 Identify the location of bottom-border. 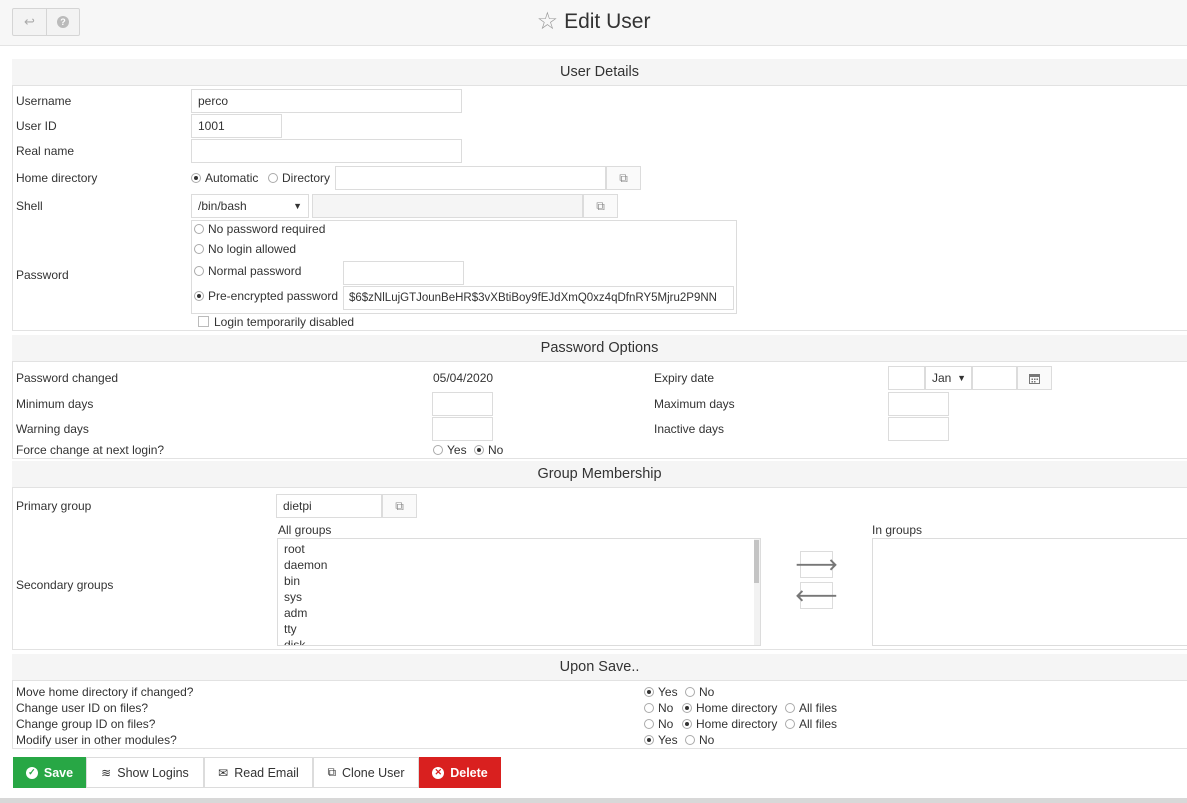
(593, 800).